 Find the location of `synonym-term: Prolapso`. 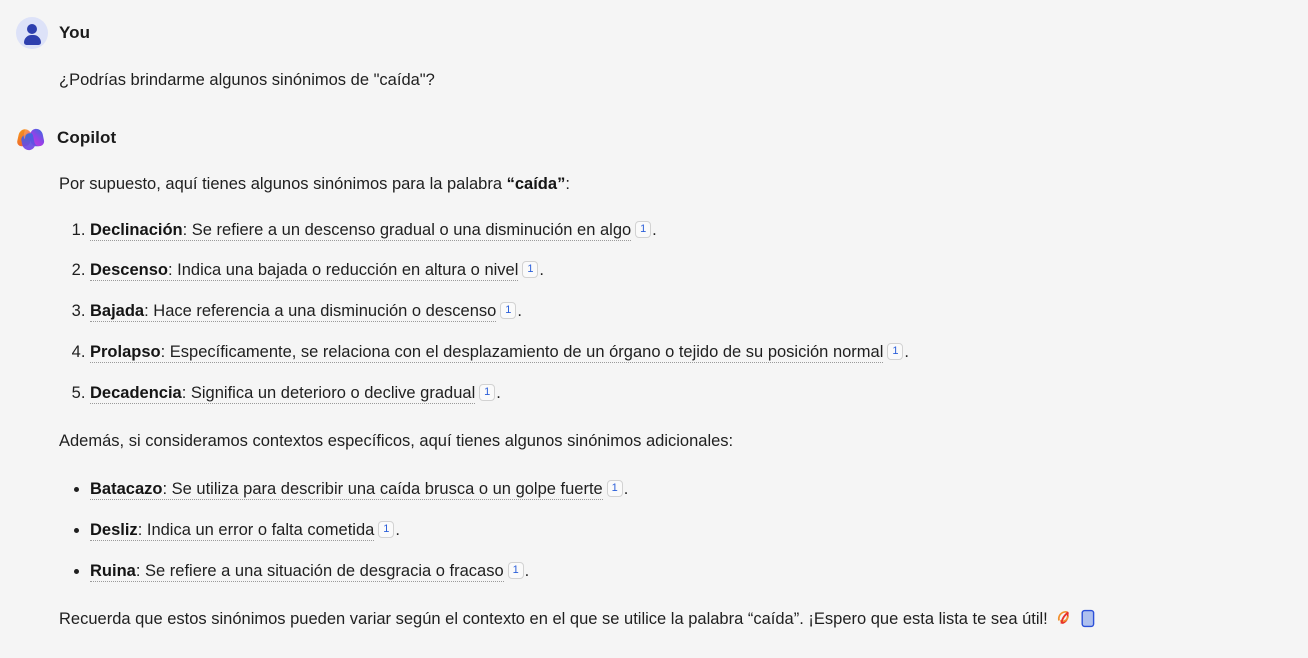

synonym-term: Prolapso is located at coordinates (125, 351).